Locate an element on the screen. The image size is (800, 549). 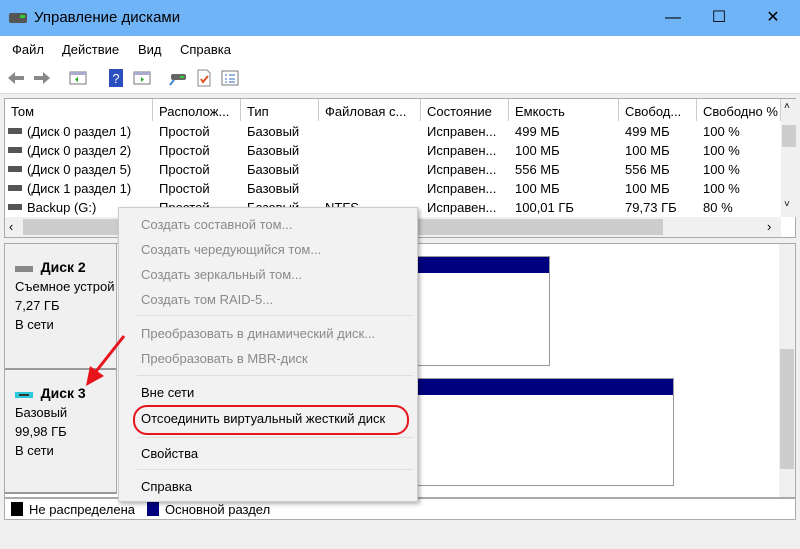
table-cell: (Диск 0 раздел 5) is located at coordinates (79, 169).